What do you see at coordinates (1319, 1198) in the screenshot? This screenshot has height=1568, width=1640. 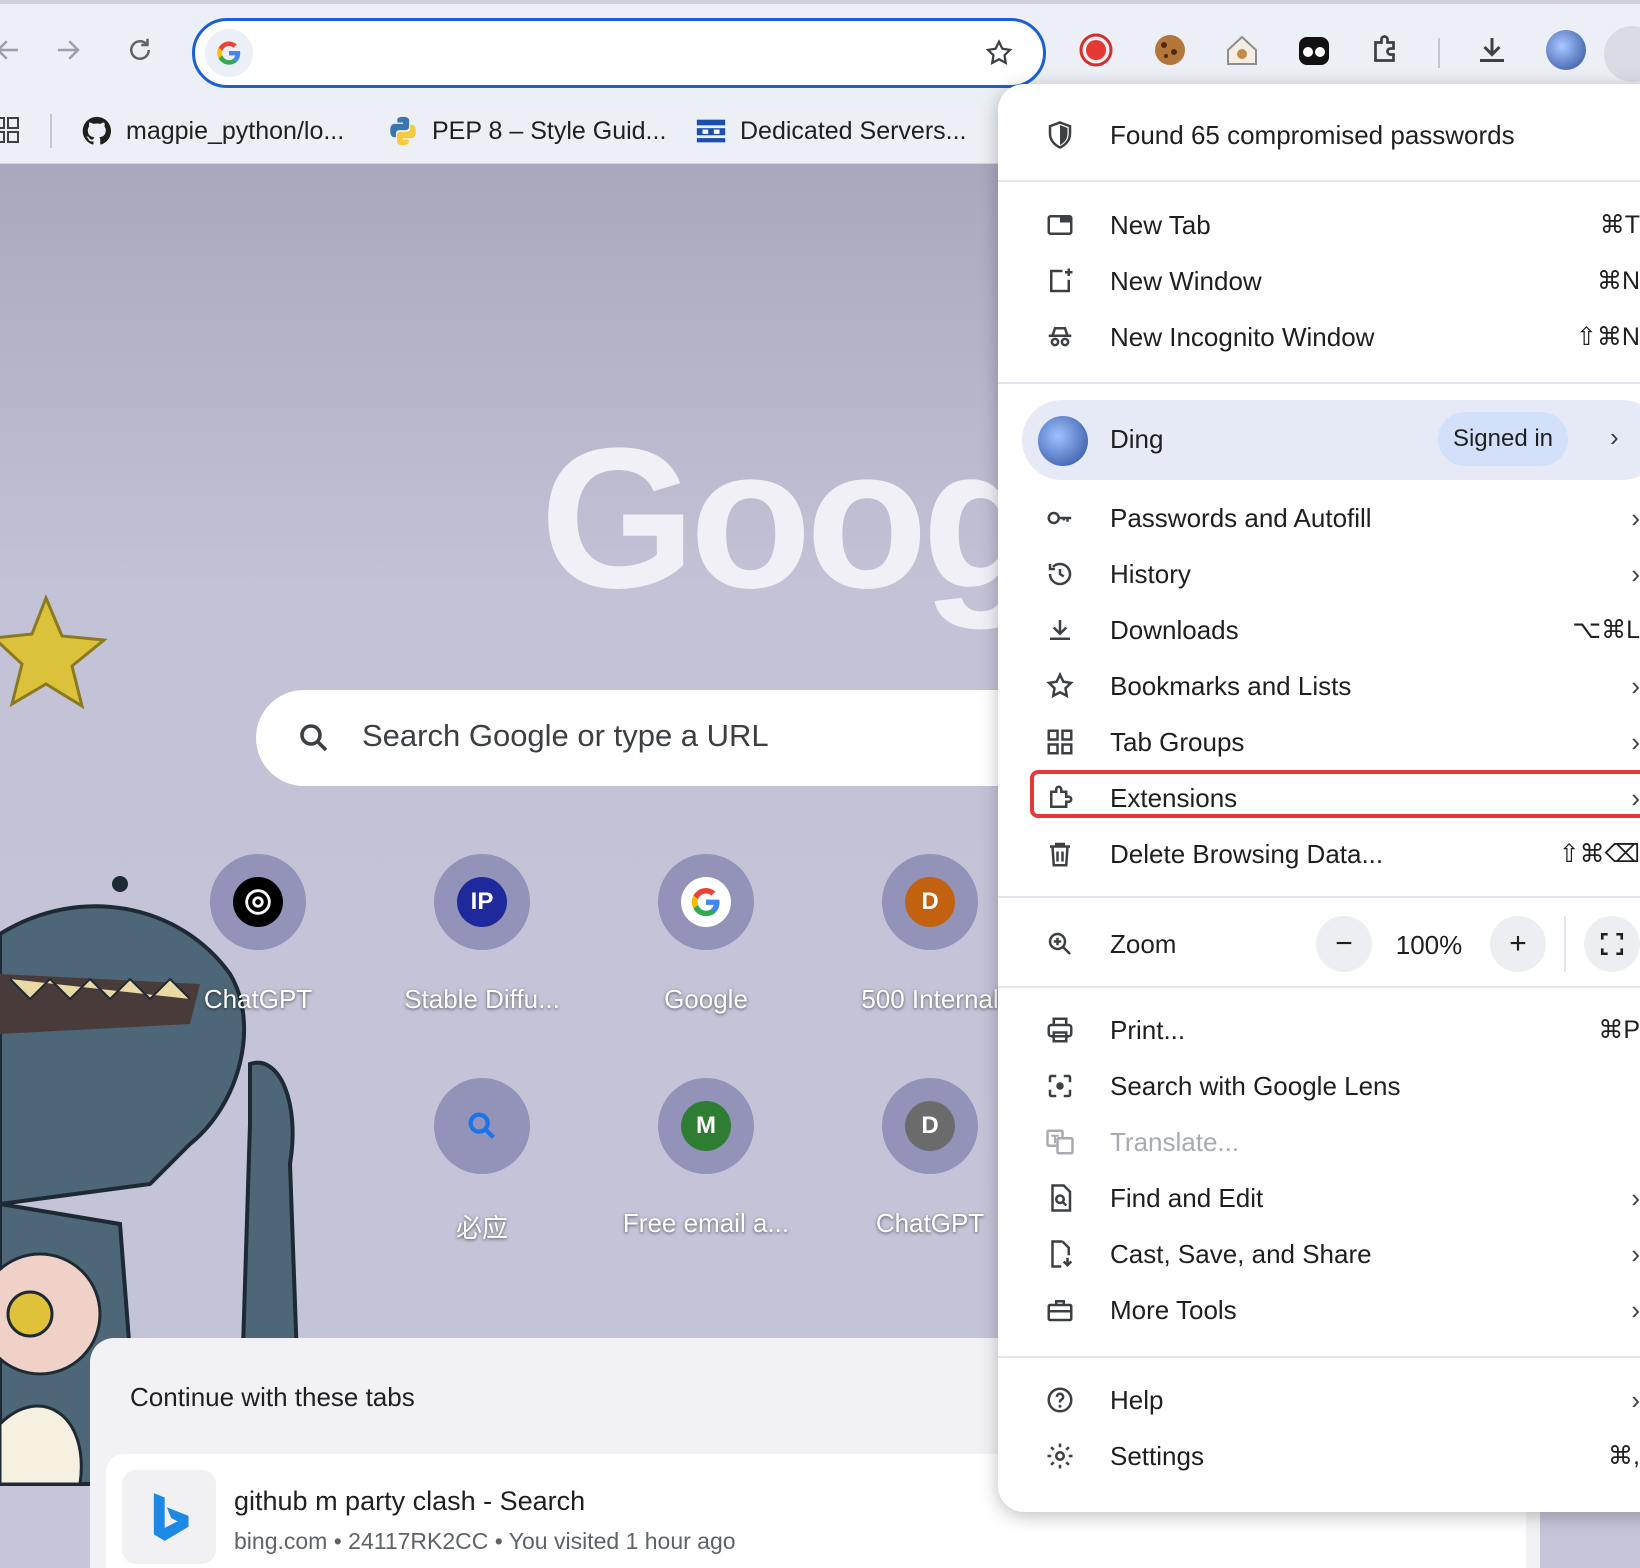 I see `menu-item-find-edit: Find and Edit ›` at bounding box center [1319, 1198].